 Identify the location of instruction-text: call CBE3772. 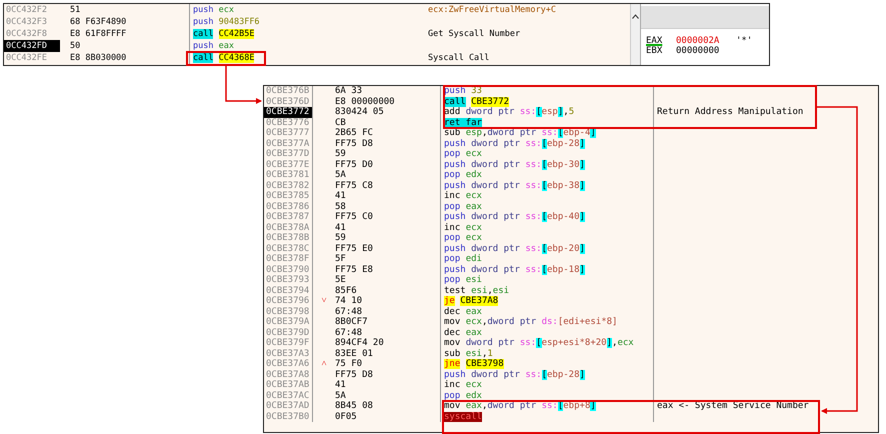
(476, 101).